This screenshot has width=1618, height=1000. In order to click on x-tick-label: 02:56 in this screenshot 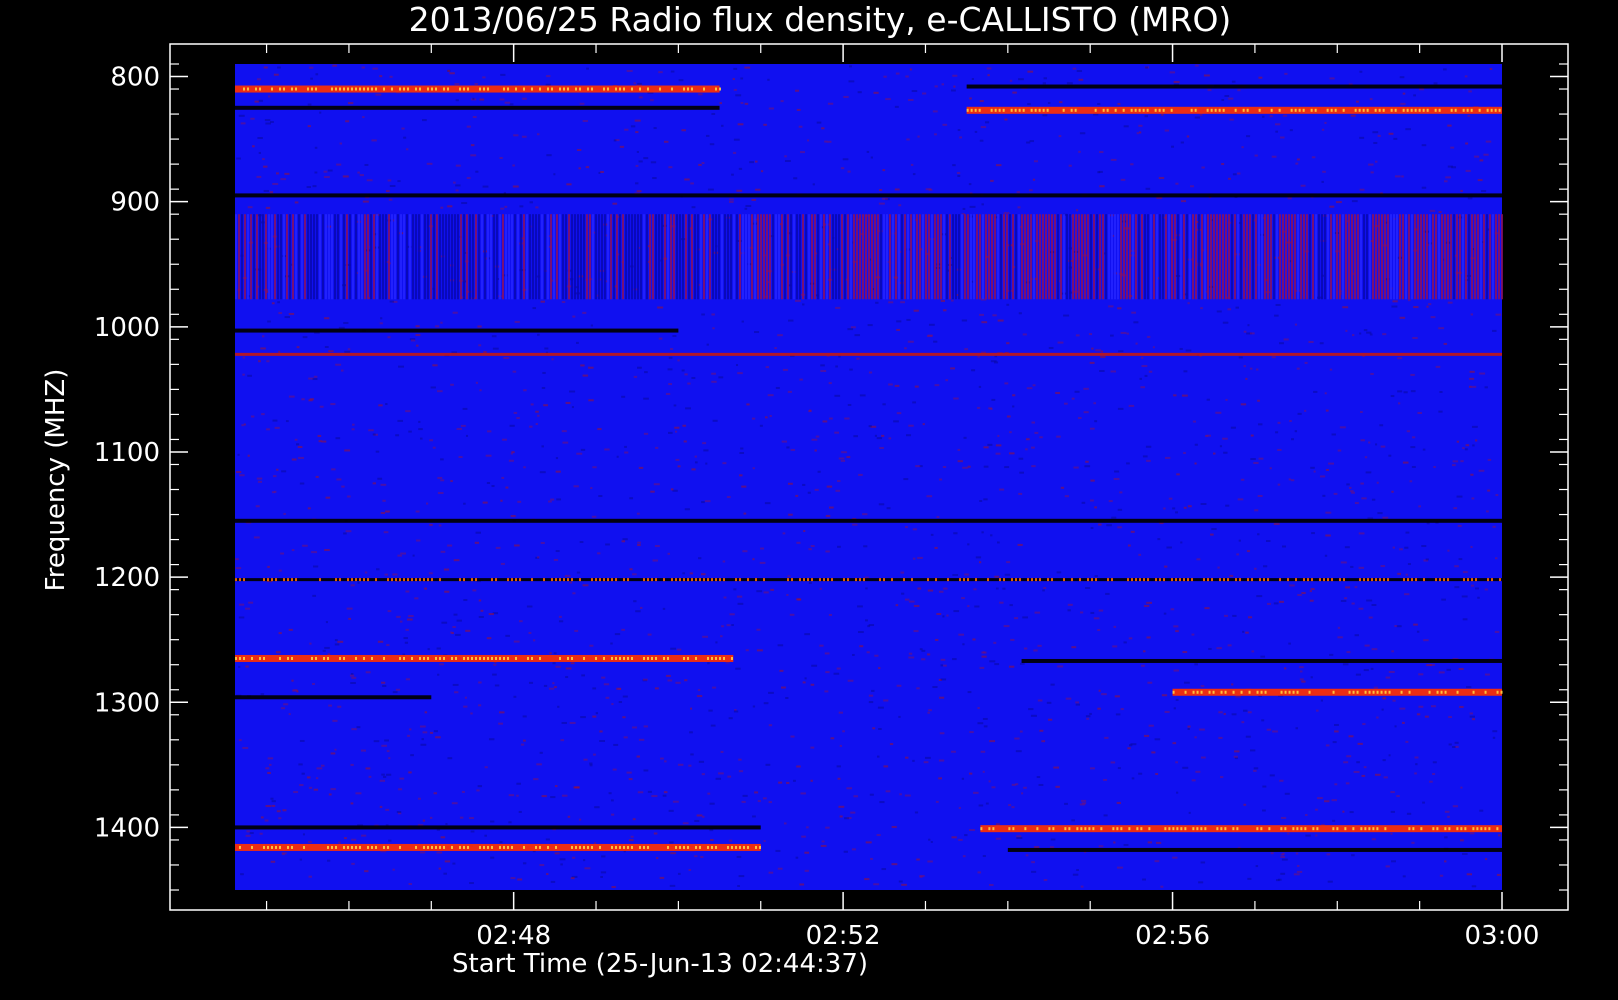, I will do `click(1172, 936)`.